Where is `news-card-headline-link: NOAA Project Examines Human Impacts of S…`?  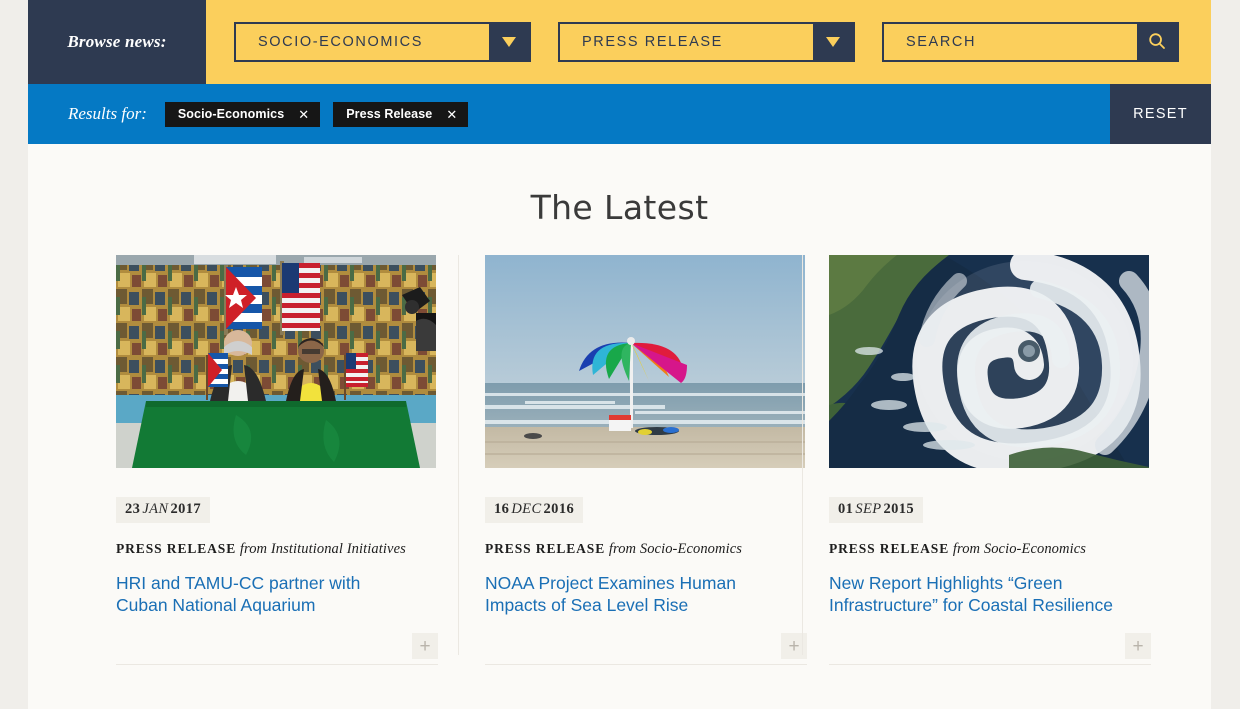
news-card-headline-link: NOAA Project Examines Human Impacts of S… is located at coordinates (632, 594).